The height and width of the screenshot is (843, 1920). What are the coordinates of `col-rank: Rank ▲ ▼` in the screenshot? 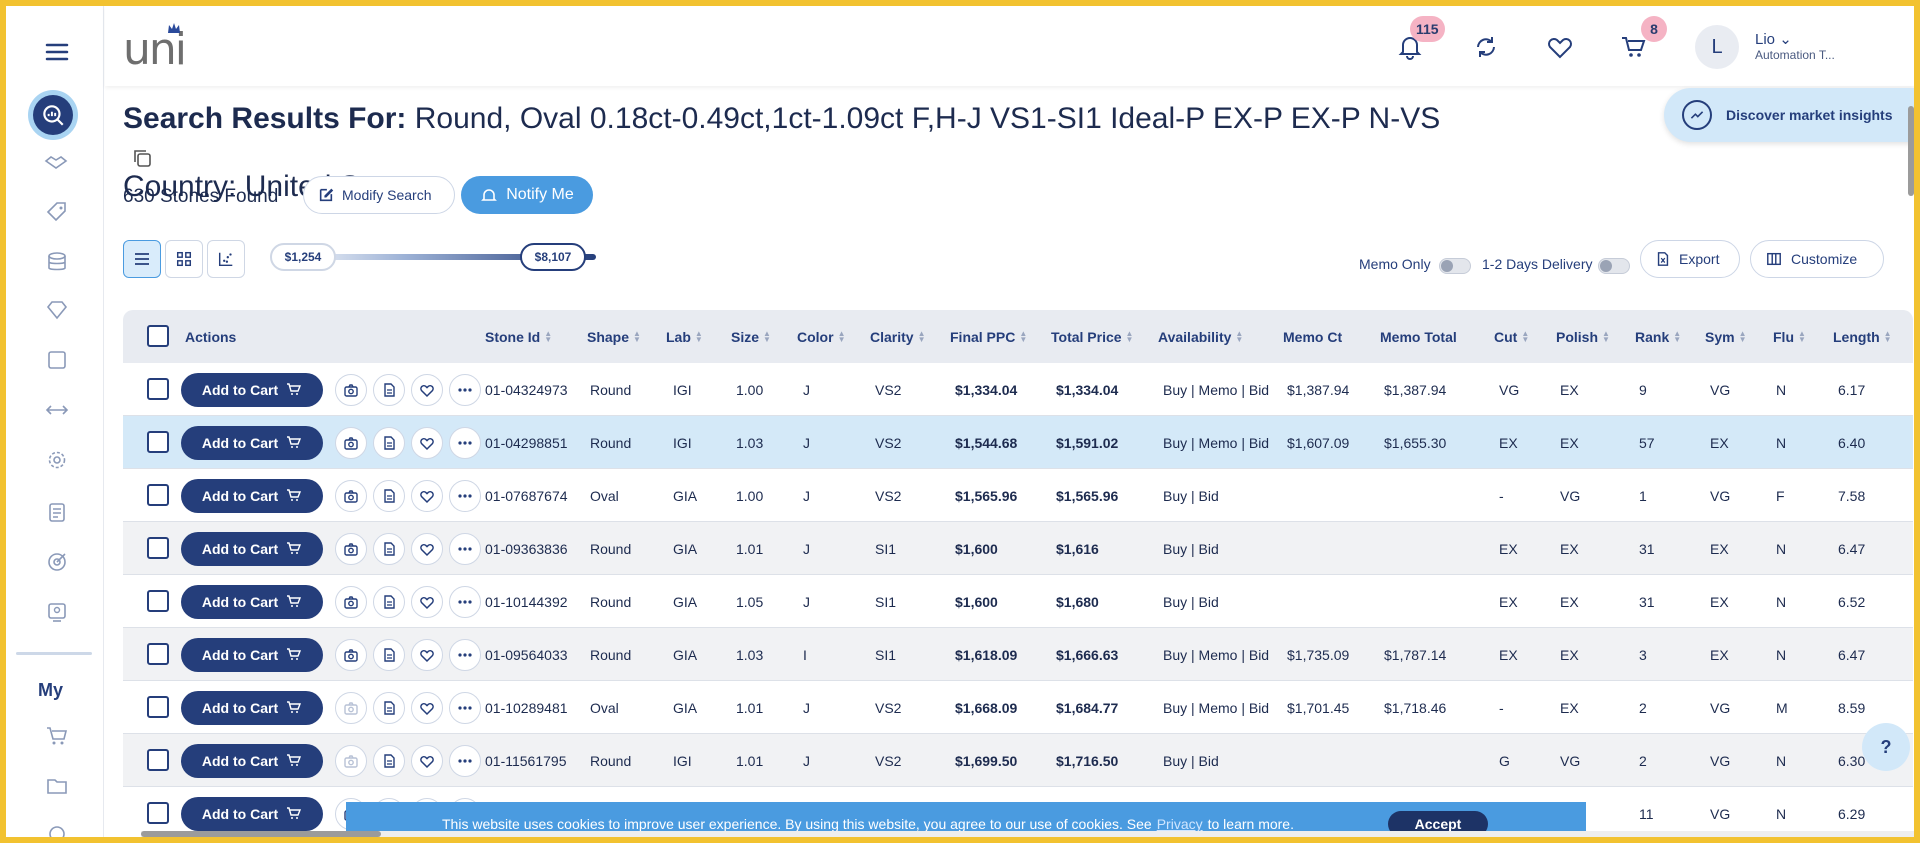 It's located at (1658, 336).